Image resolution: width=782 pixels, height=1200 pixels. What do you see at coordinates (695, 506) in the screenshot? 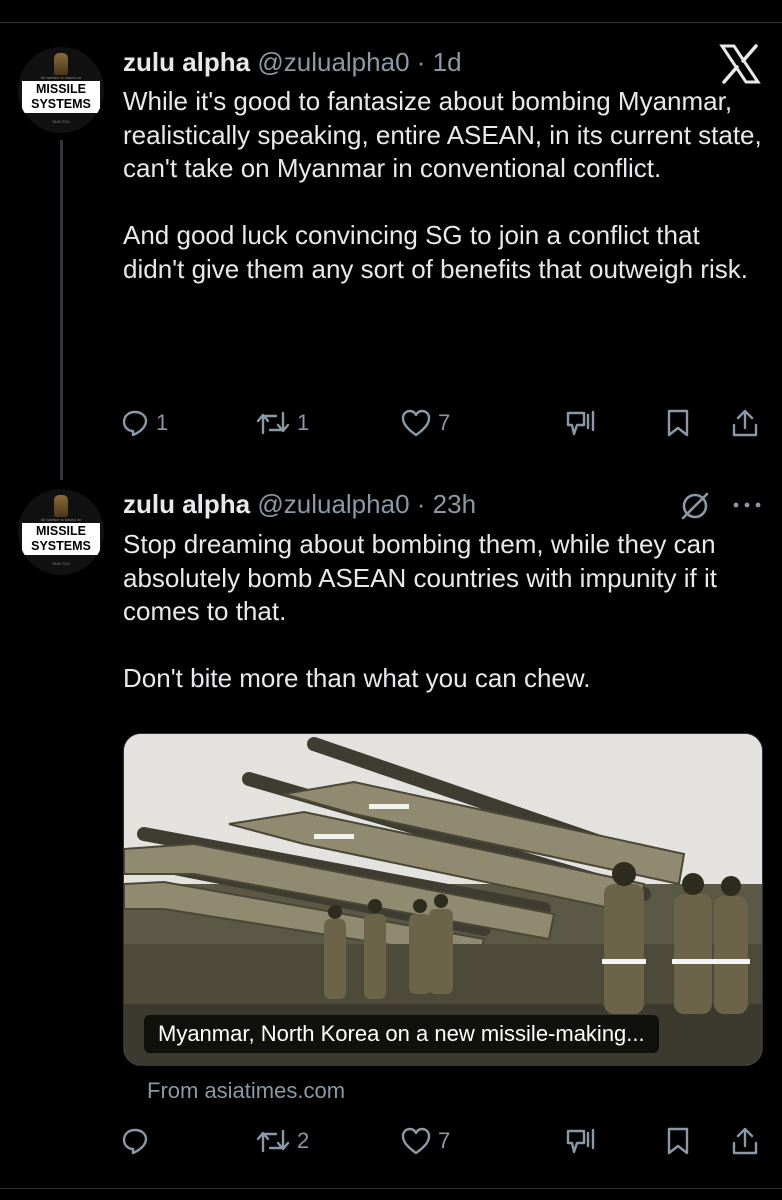
I see `grok-slash-icon` at bounding box center [695, 506].